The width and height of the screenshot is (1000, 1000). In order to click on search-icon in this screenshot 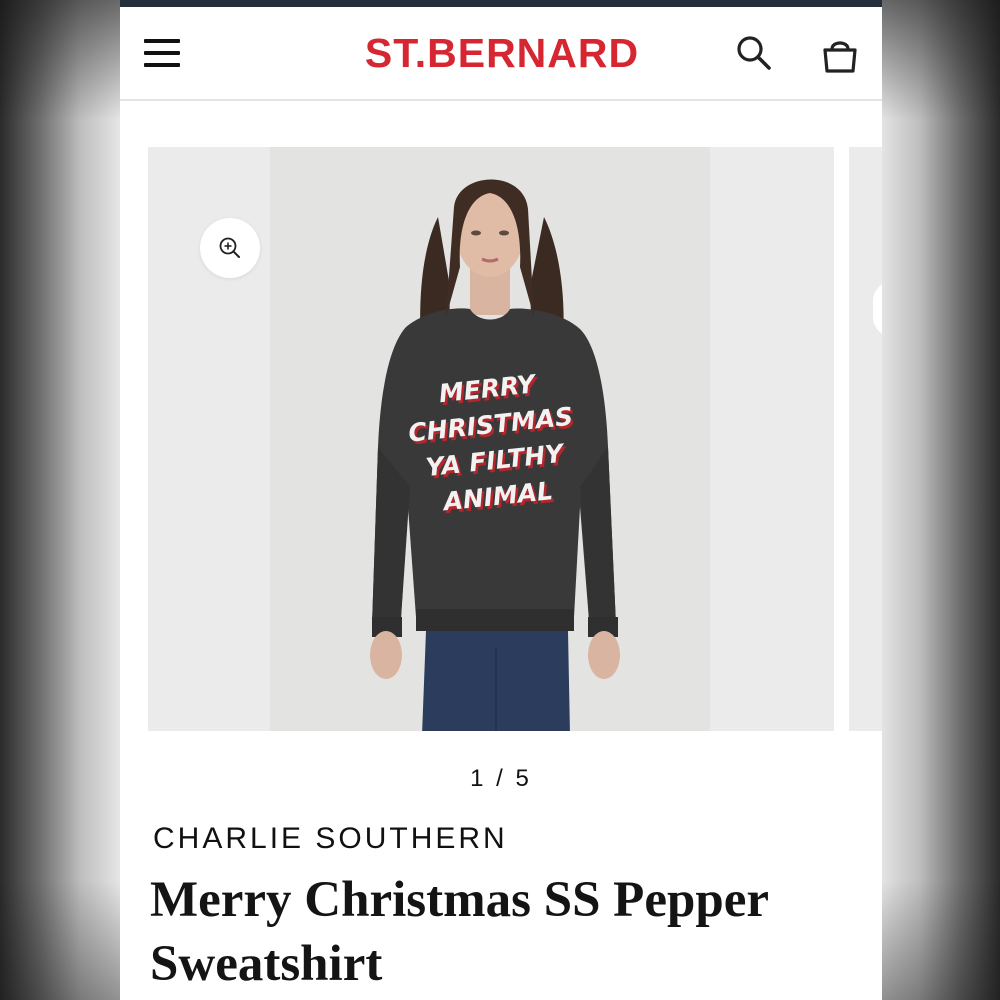, I will do `click(754, 53)`.